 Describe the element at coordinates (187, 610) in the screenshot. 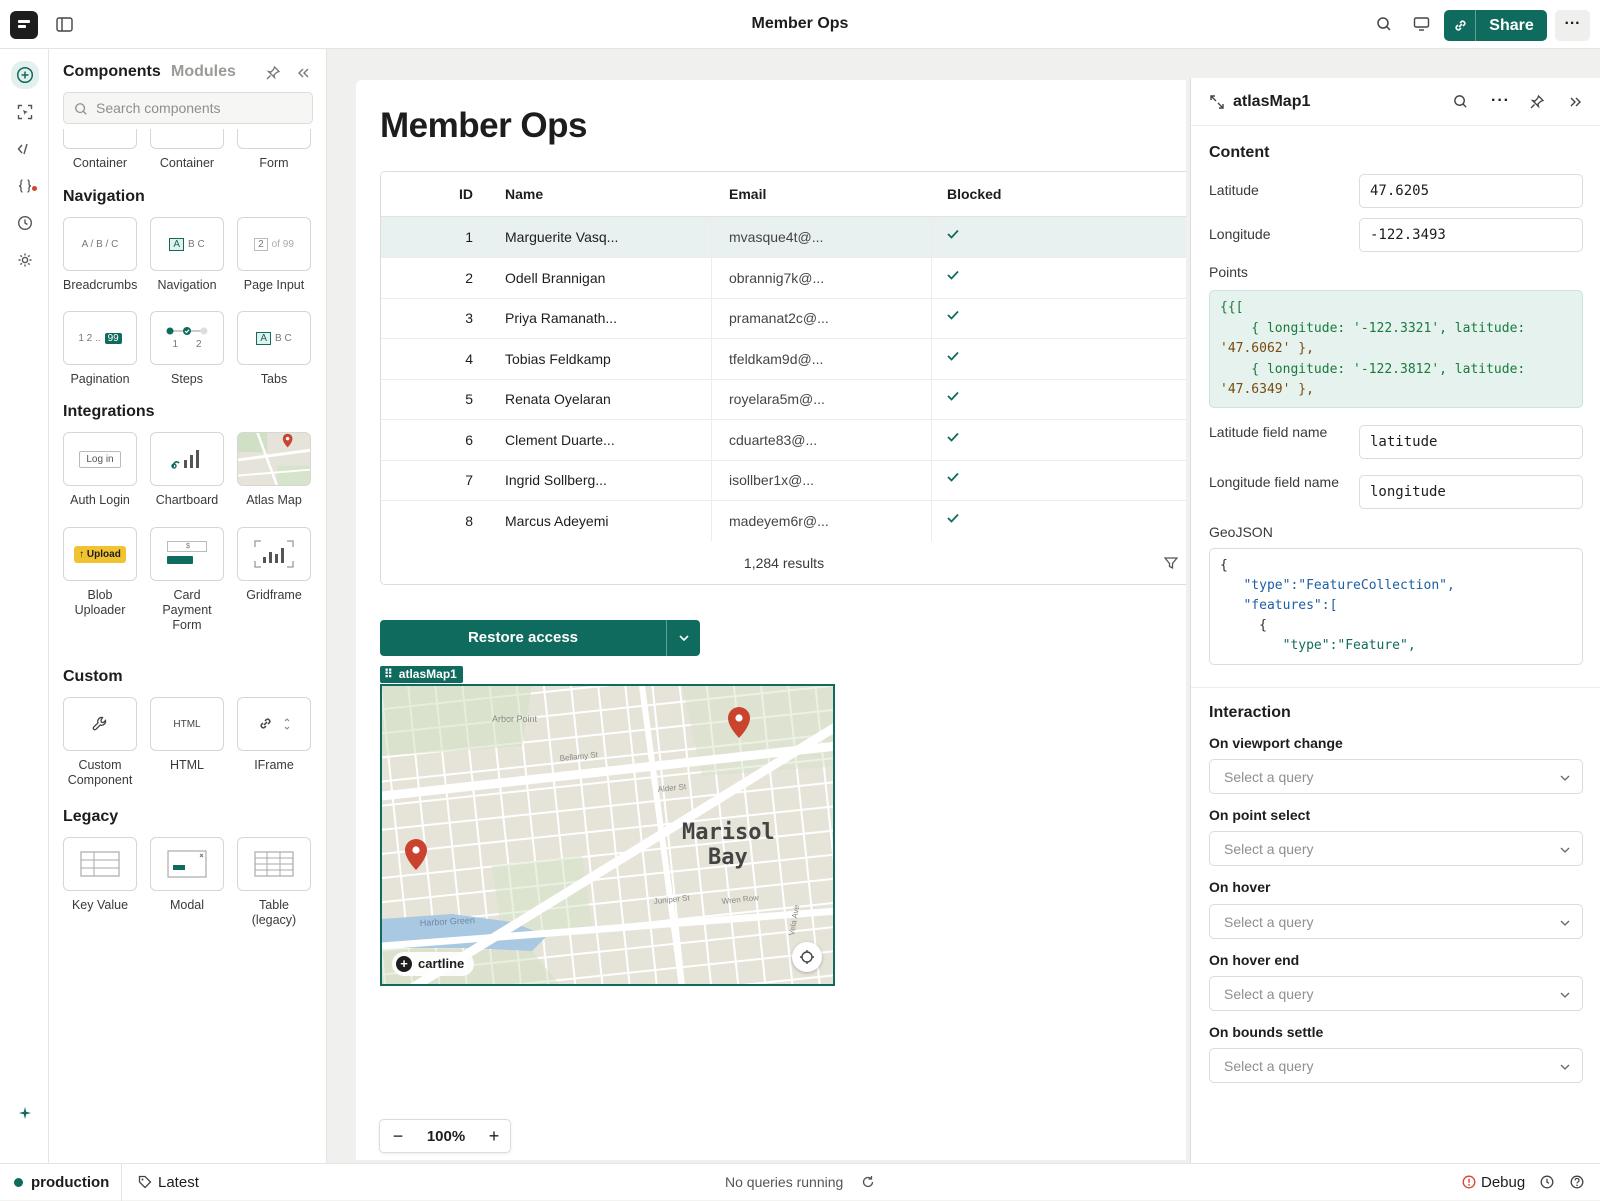

I see `tile-label: Card Payment Form` at that location.